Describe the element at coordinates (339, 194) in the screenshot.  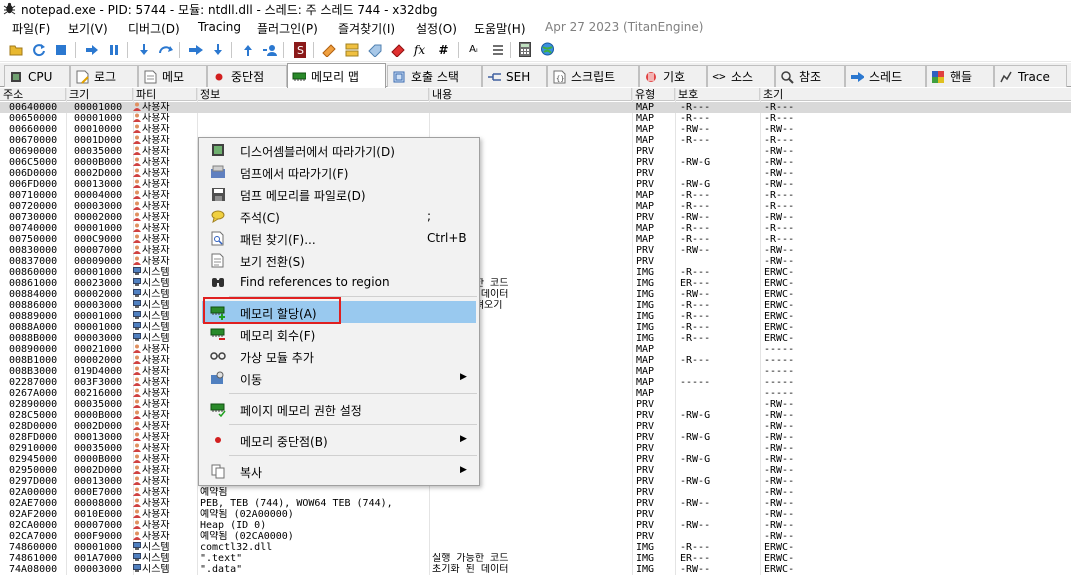
I see `menu-item-dump-to-file: 덤프 메모리를 파일로(D)` at that location.